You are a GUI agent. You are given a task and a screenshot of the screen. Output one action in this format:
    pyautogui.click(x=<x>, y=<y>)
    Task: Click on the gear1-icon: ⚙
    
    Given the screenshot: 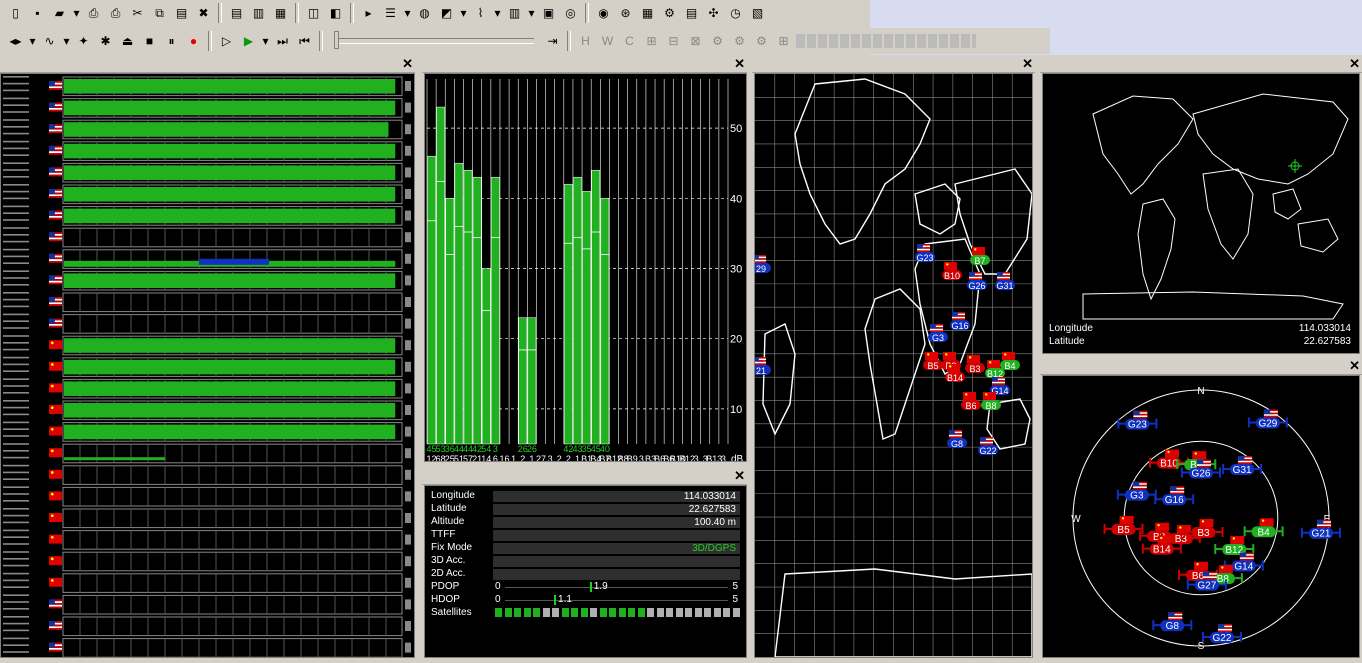 What is the action you would take?
    pyautogui.click(x=717, y=41)
    